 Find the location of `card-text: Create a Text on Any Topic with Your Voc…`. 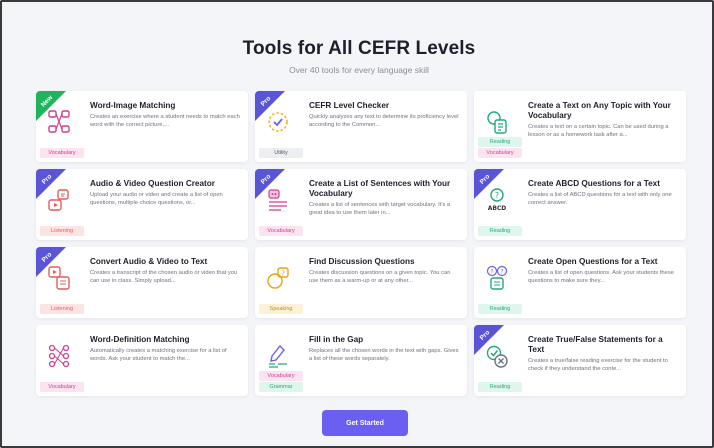

card-text: Create a Text on Any Topic with Your Voc… is located at coordinates (603, 120).